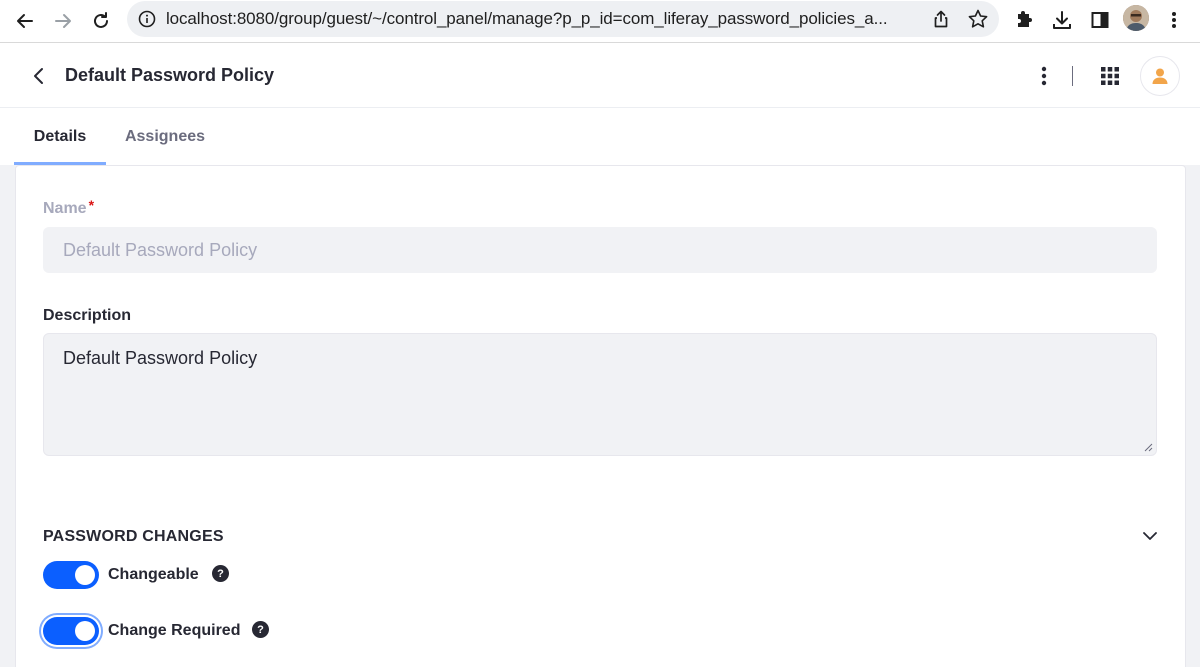 This screenshot has width=1200, height=667. Describe the element at coordinates (1110, 76) in the screenshot. I see `applications-grid-icon` at that location.